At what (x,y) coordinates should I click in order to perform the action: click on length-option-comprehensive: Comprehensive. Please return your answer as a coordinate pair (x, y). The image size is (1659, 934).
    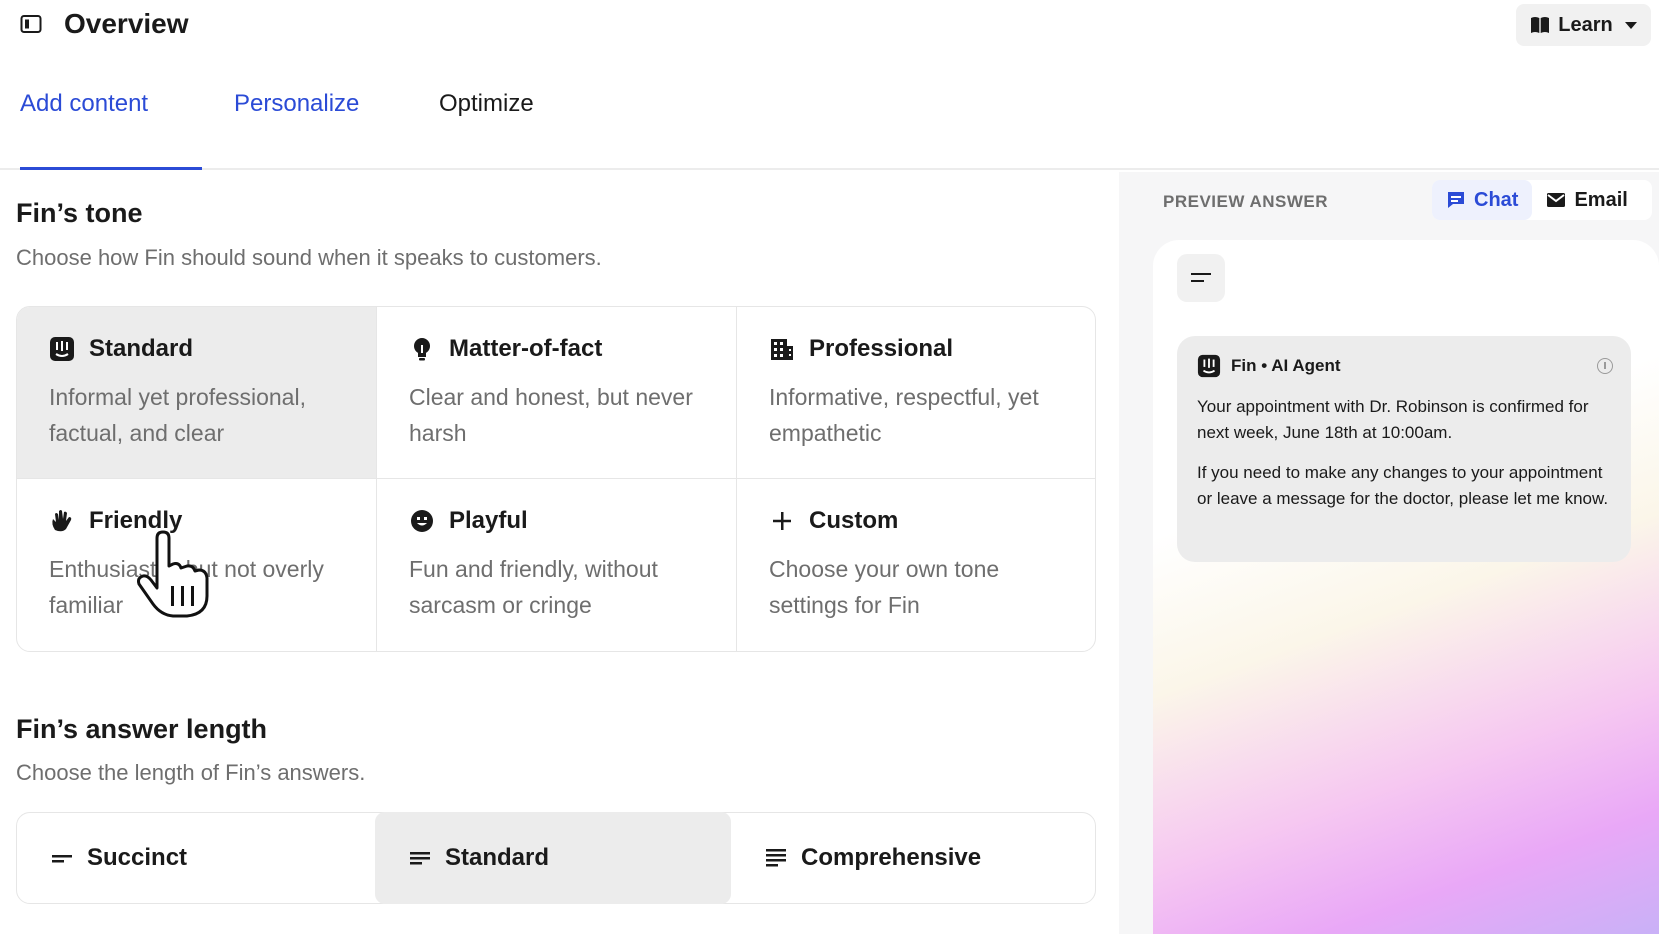
    Looking at the image, I should click on (914, 858).